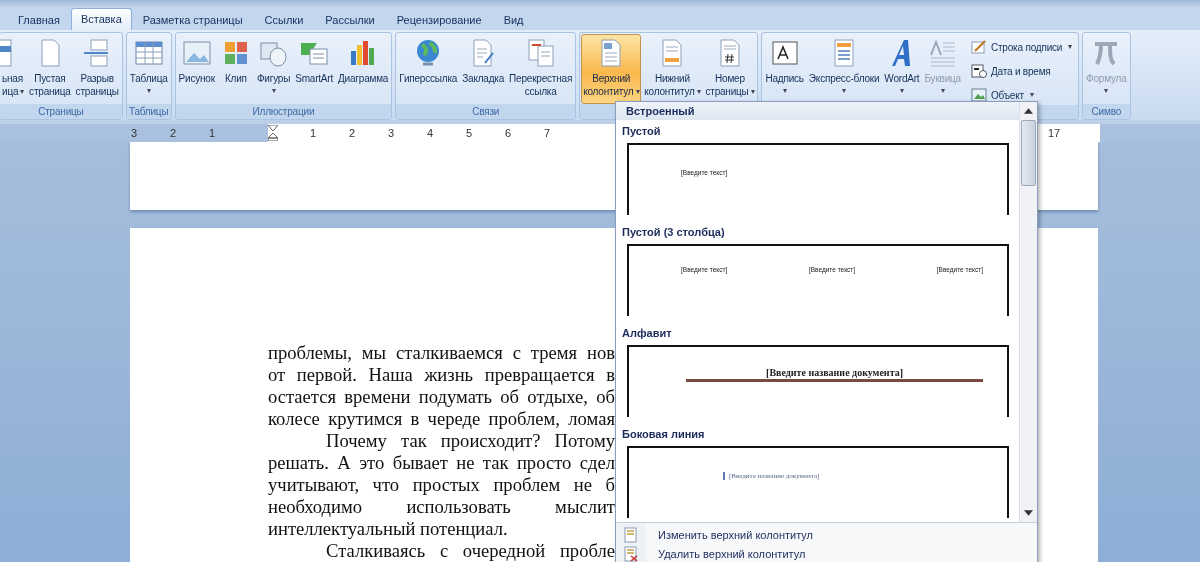 This screenshot has height=562, width=1200. I want to click on calendar-icon, so click(978, 71).